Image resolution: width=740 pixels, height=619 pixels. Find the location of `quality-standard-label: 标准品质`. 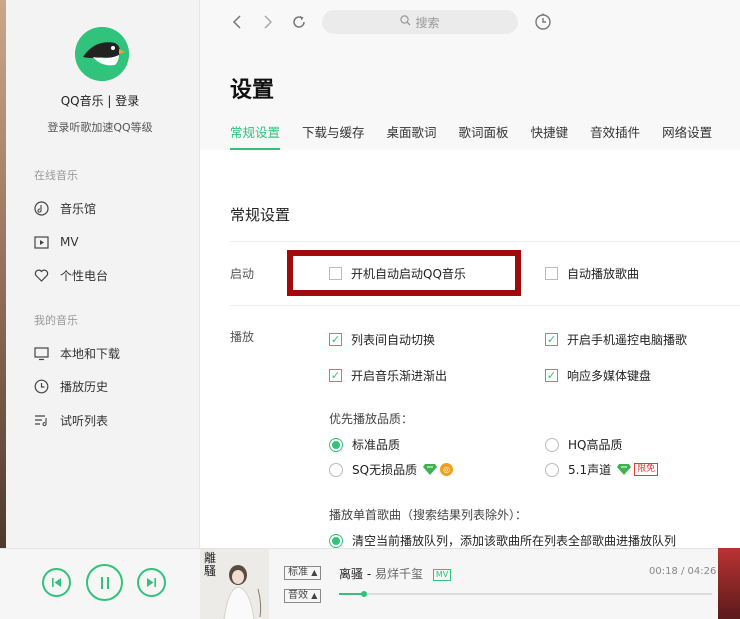

quality-standard-label: 标准品质 is located at coordinates (376, 445).